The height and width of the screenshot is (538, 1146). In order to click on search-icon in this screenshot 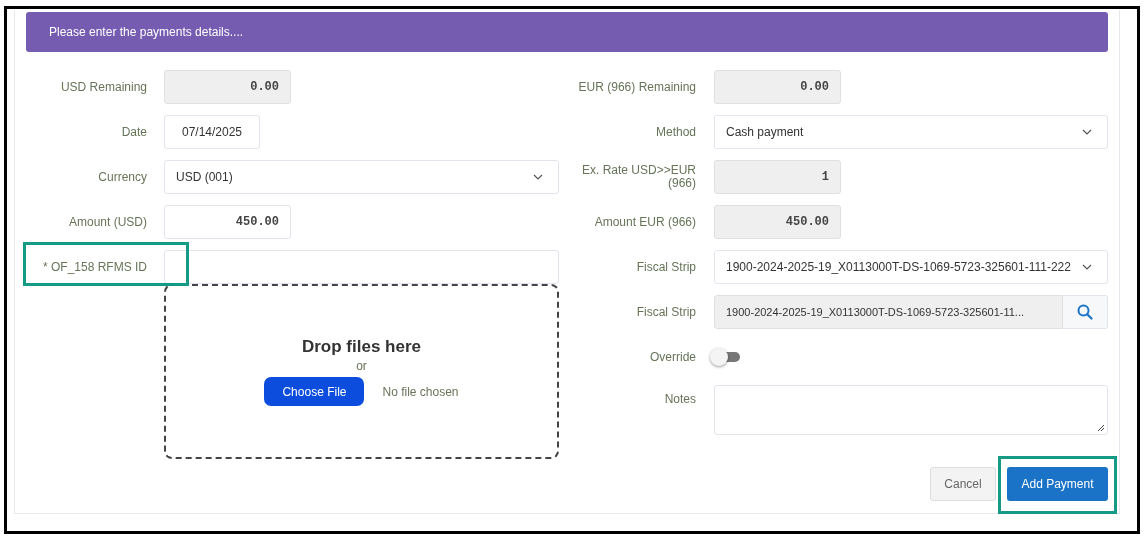, I will do `click(1085, 312)`.